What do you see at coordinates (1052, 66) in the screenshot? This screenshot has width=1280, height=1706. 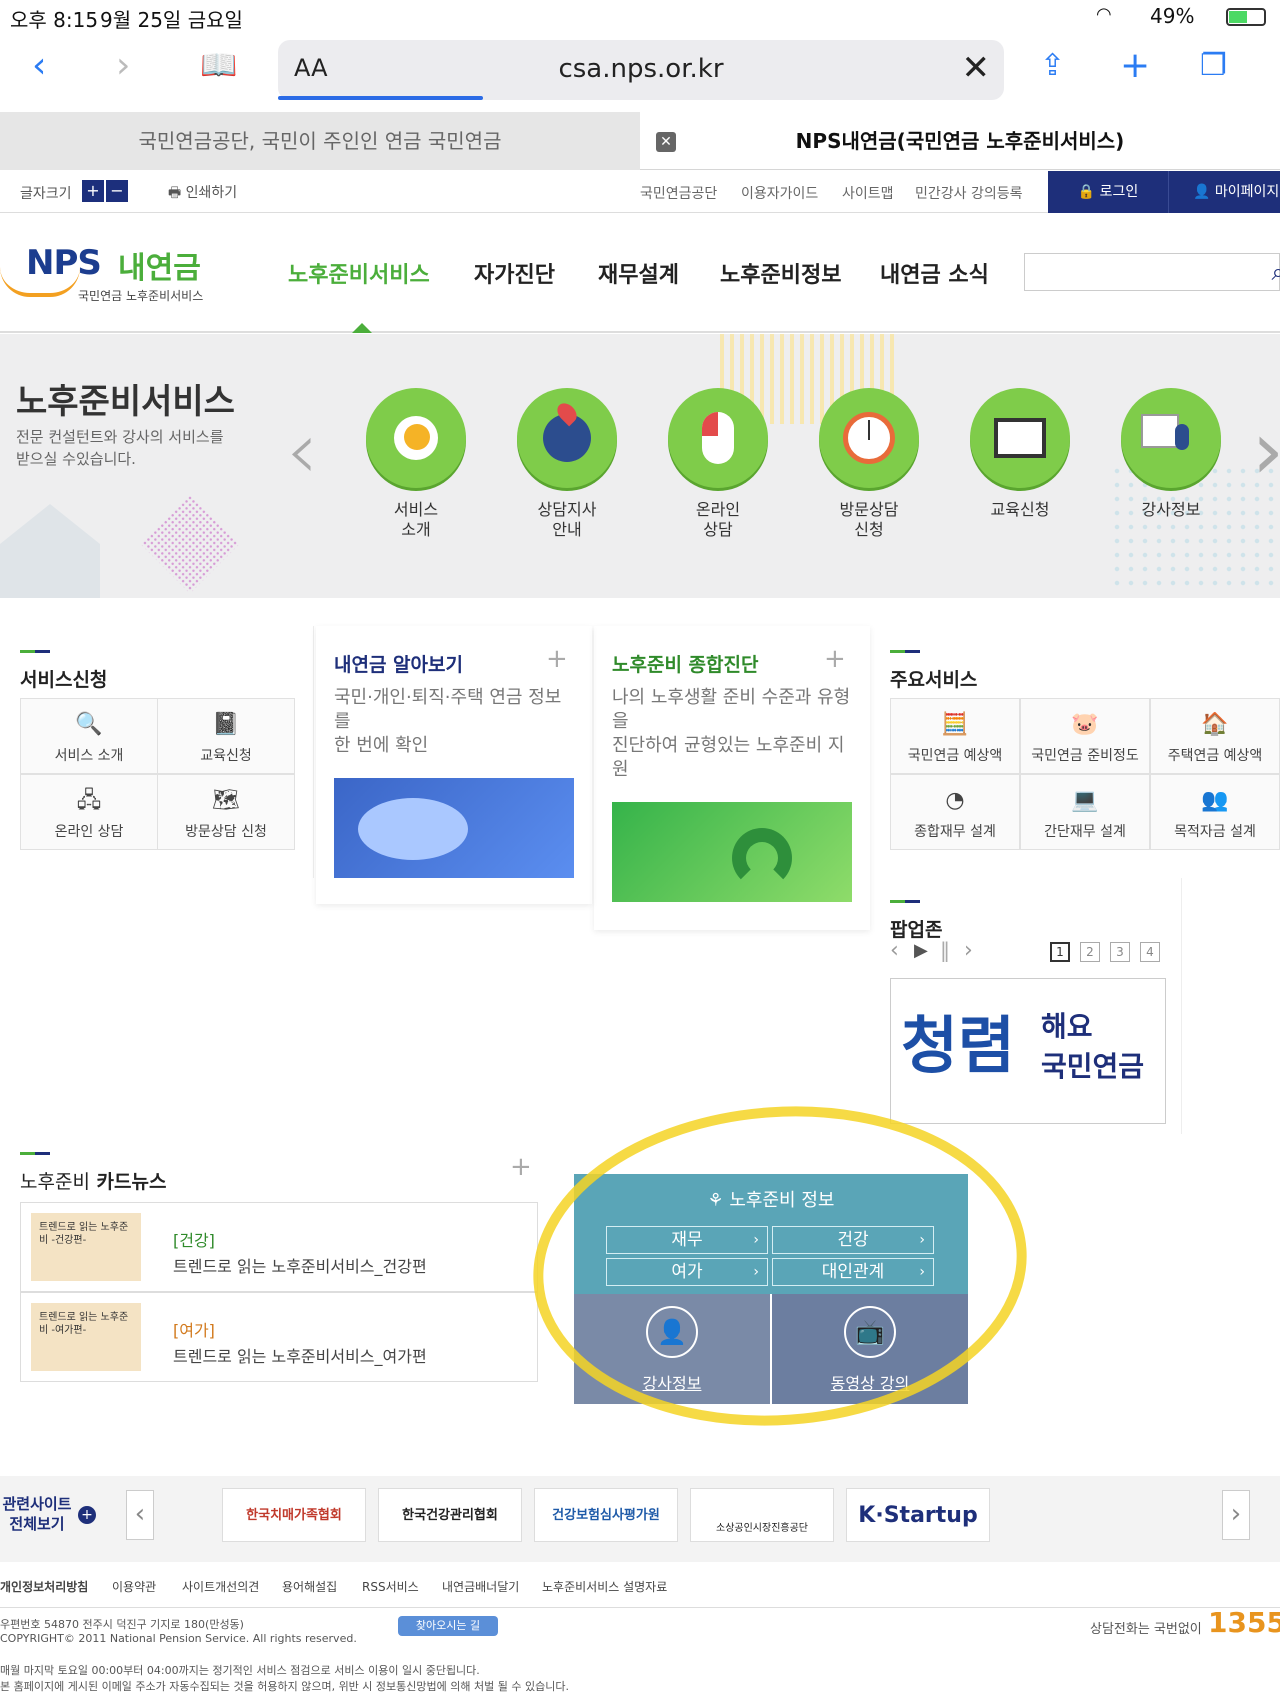 I see `share-icon: ⇪` at bounding box center [1052, 66].